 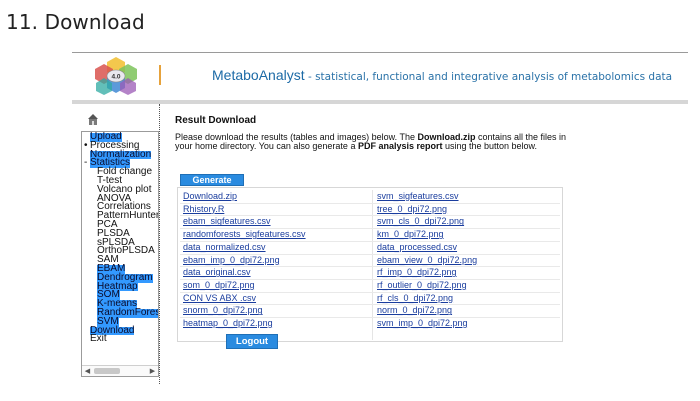 I want to click on file-link: Download.zip, so click(x=210, y=196).